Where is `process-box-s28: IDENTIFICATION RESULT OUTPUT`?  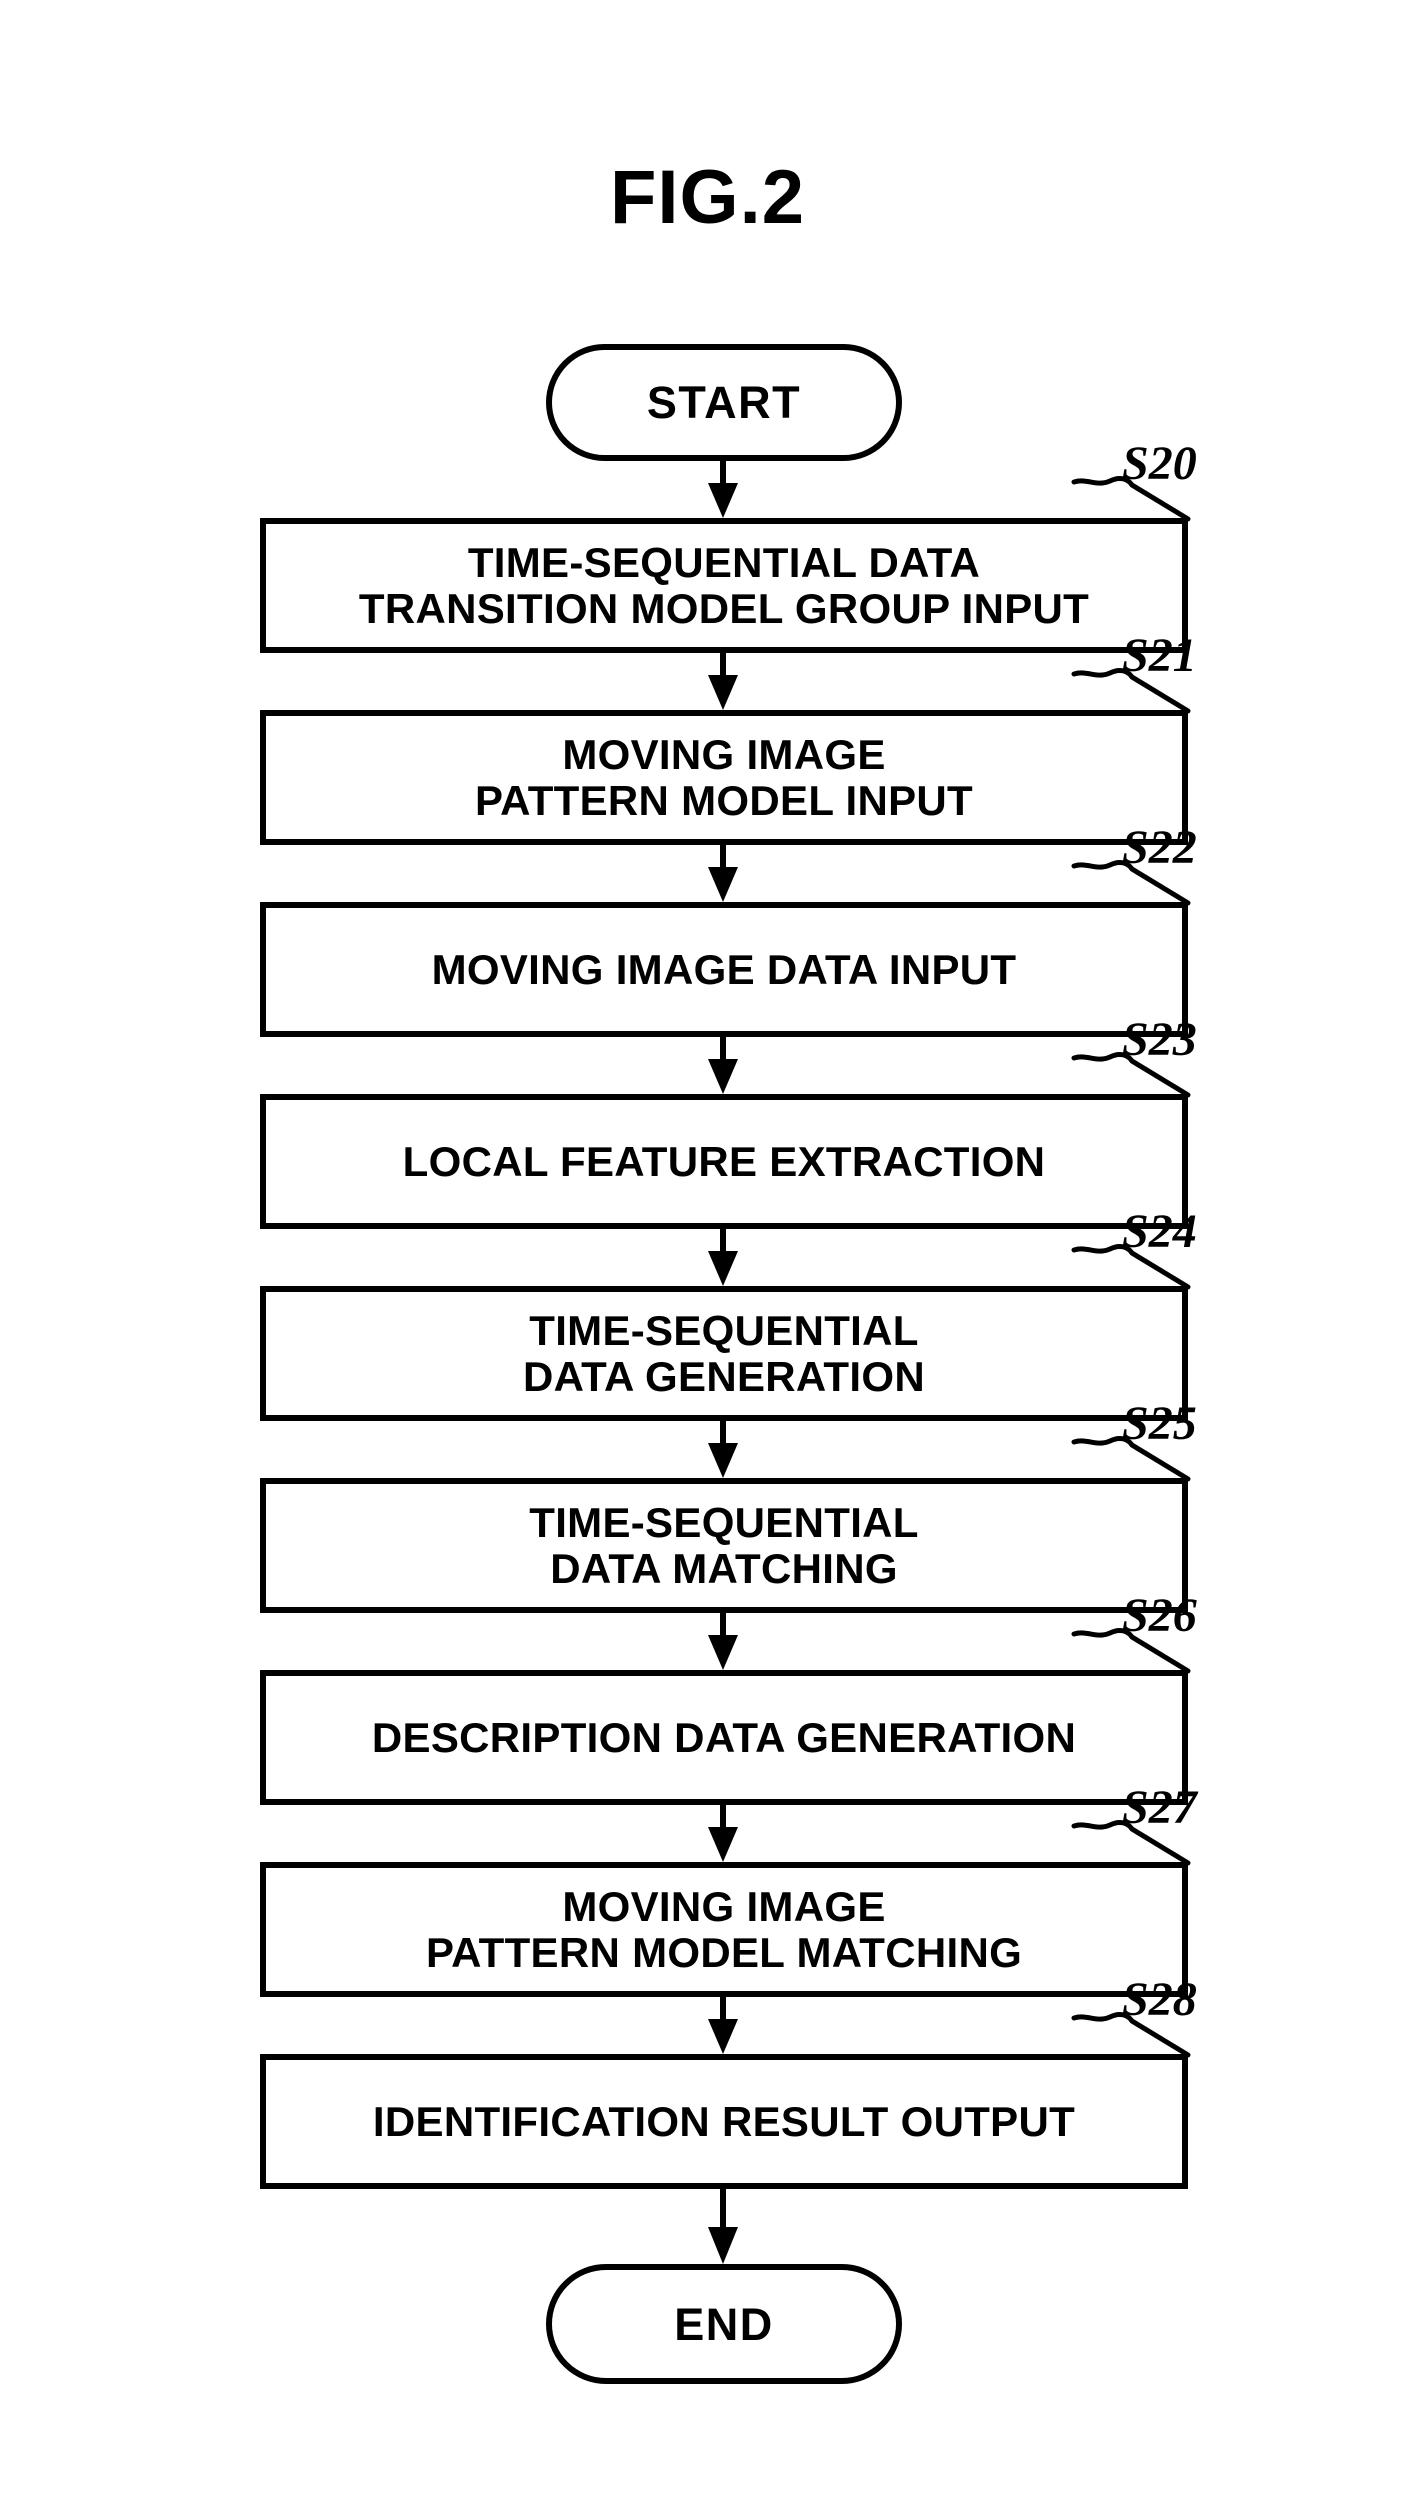
process-box-s28: IDENTIFICATION RESULT OUTPUT is located at coordinates (724, 2121).